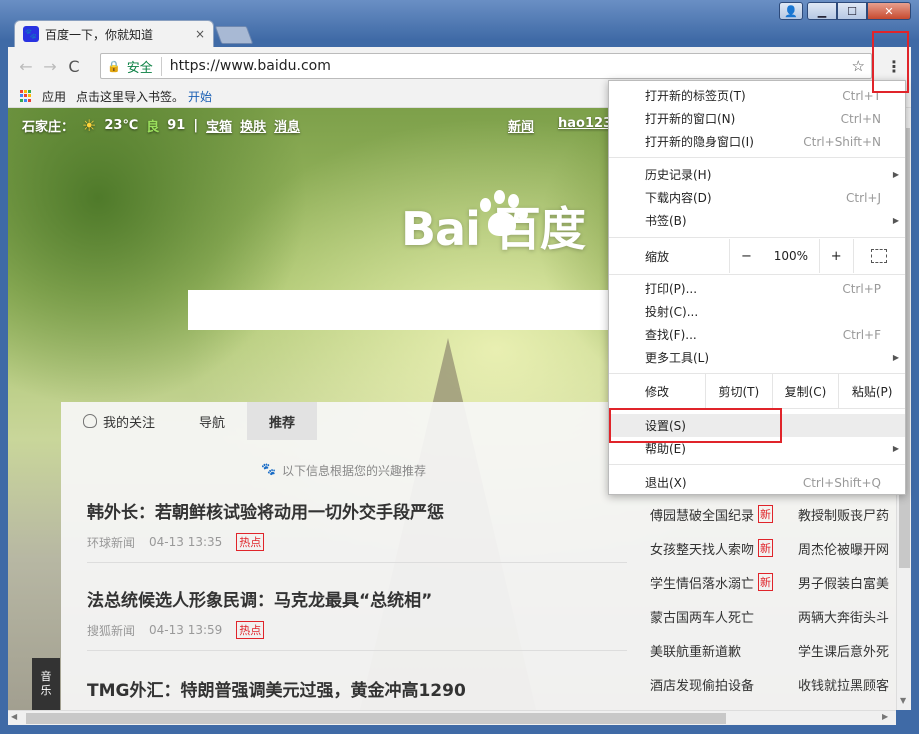 This screenshot has width=919, height=734. What do you see at coordinates (26, 96) in the screenshot?
I see `apps-grid-icon` at bounding box center [26, 96].